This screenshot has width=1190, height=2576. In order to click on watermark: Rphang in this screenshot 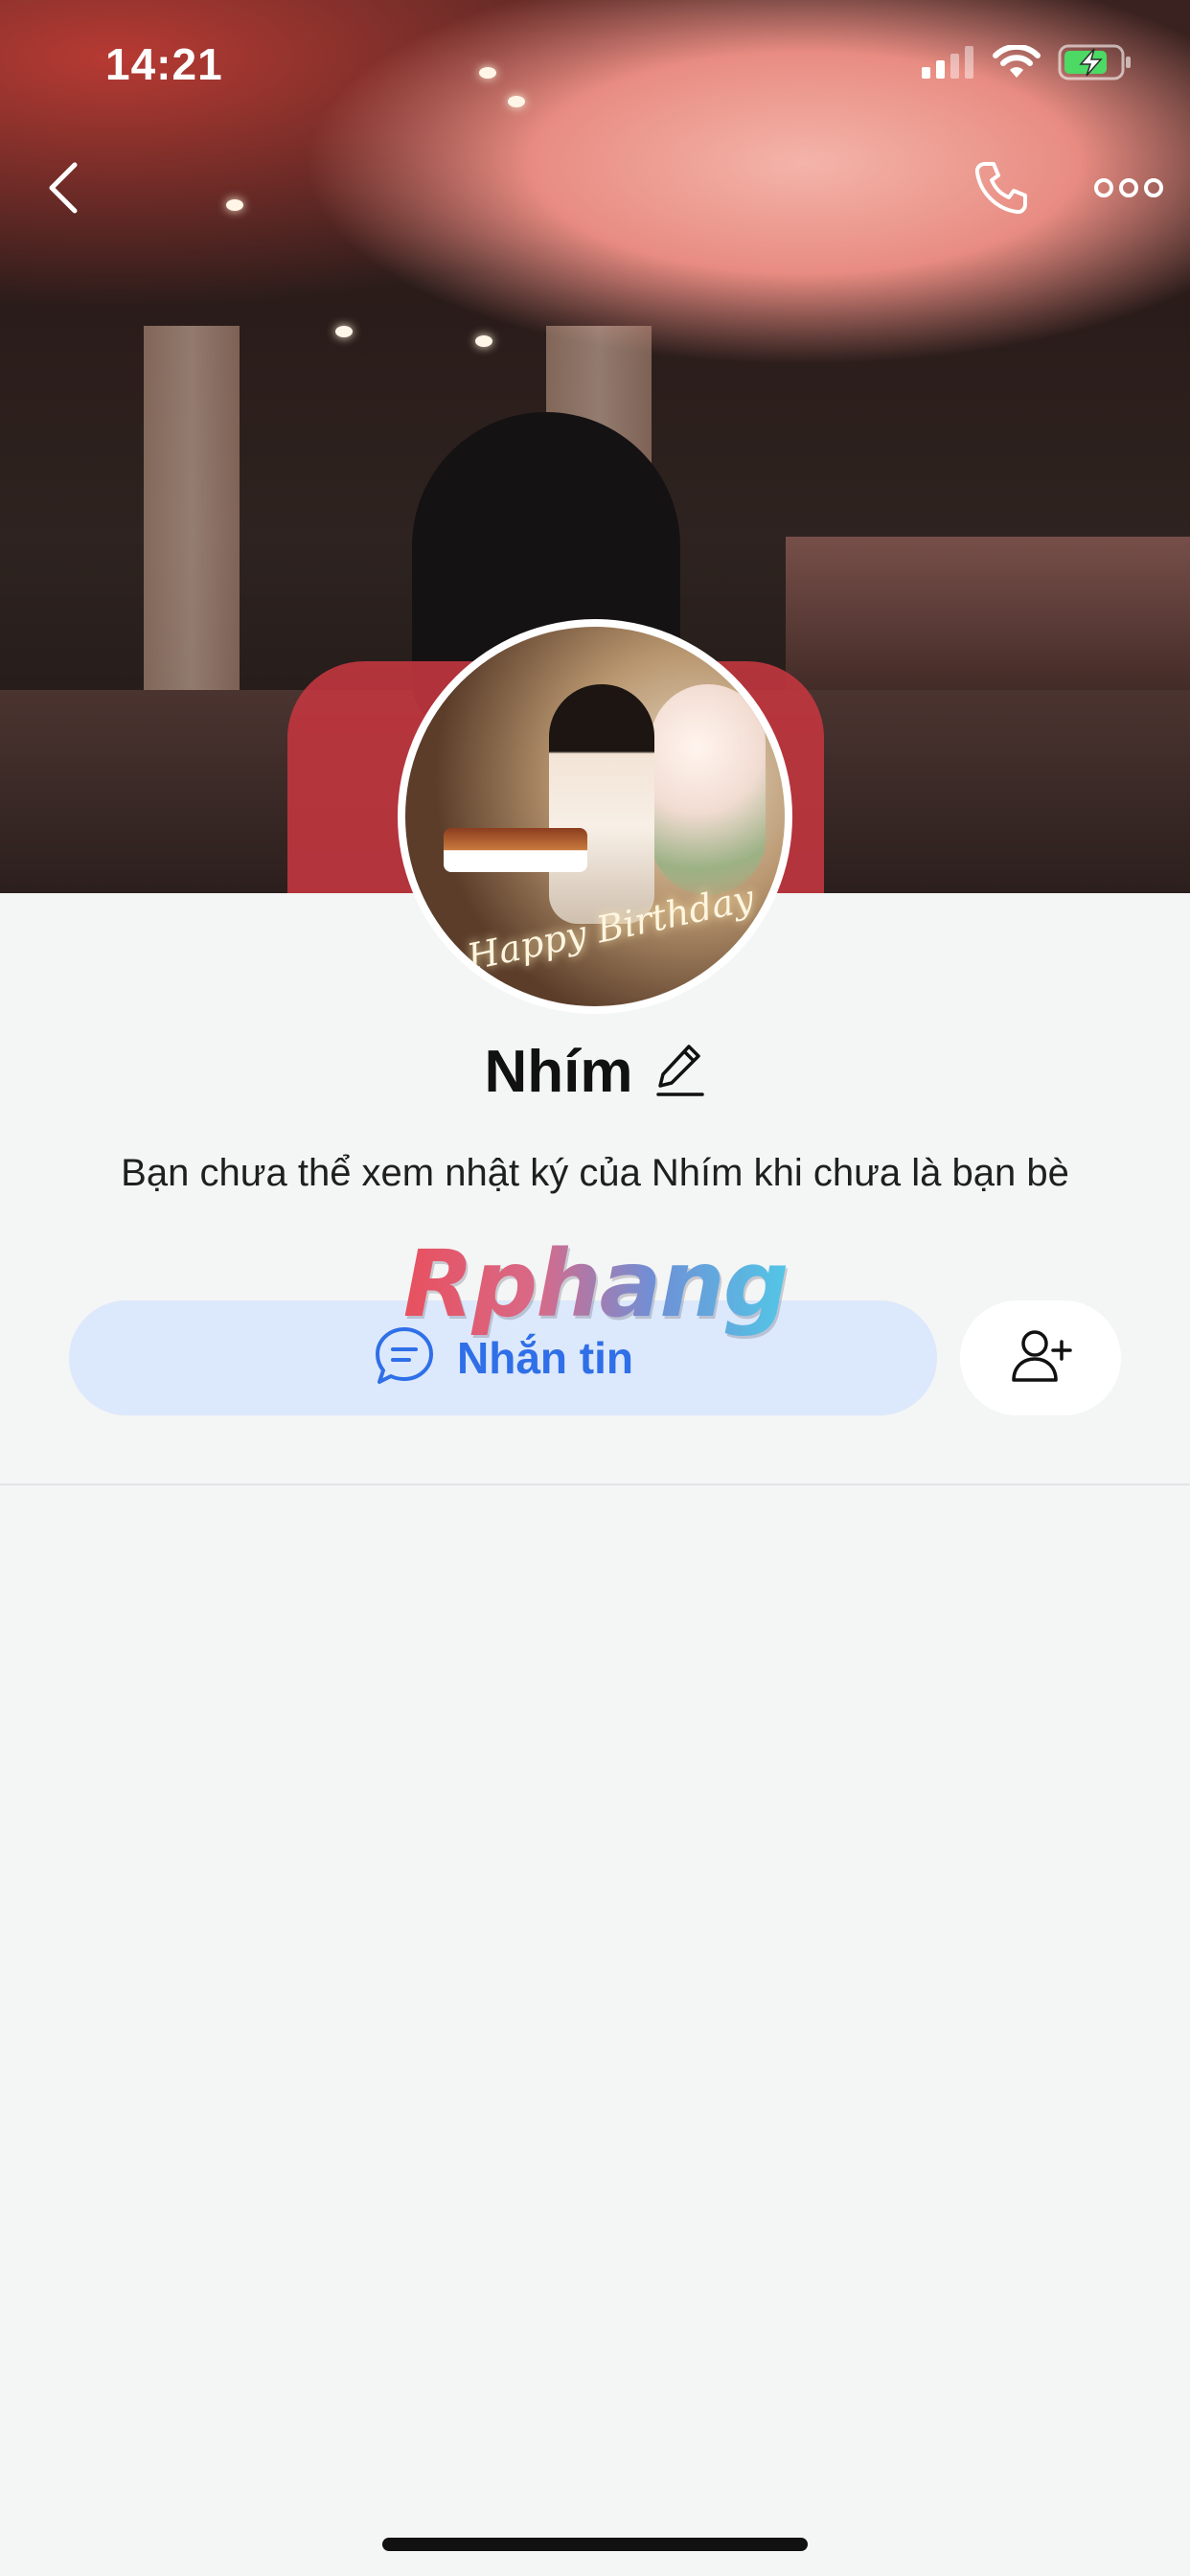, I will do `click(595, 1284)`.